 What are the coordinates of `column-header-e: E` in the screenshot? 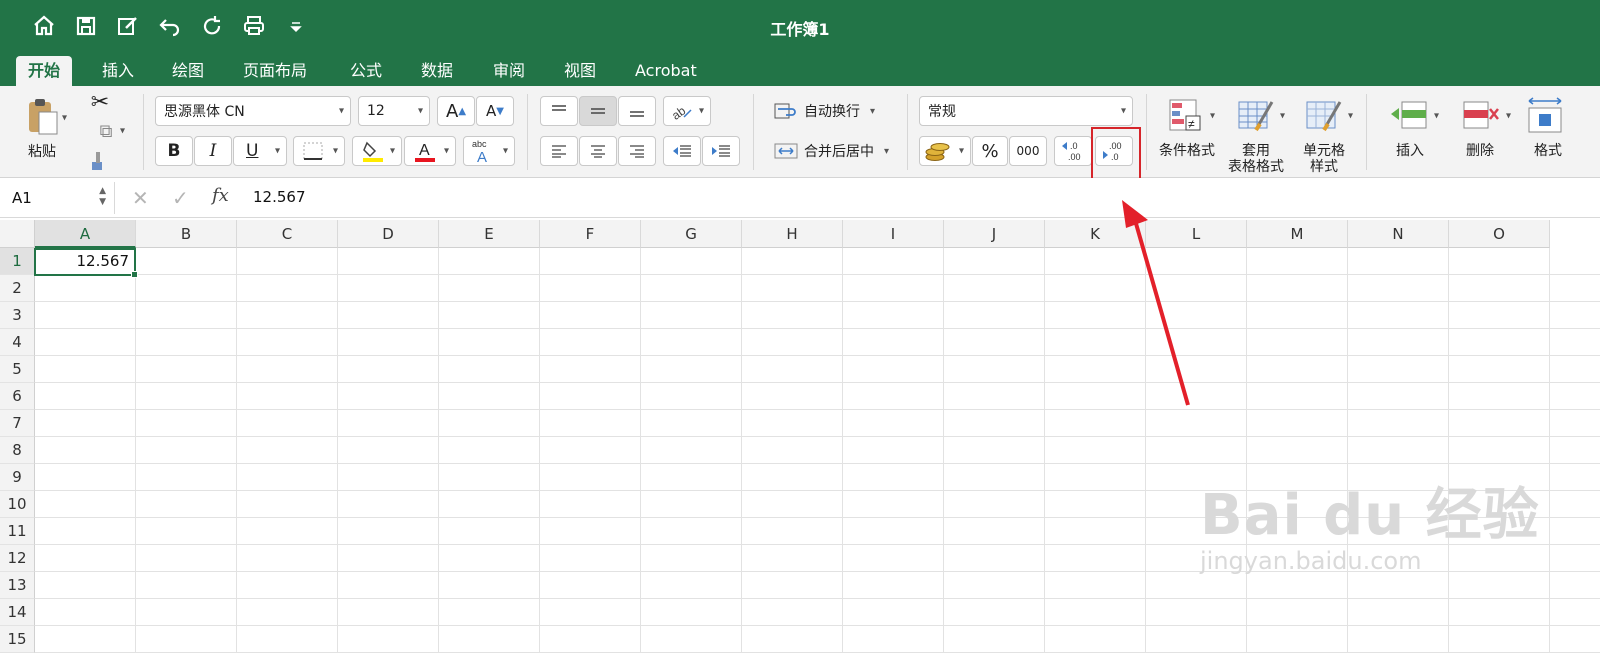 It's located at (489, 234).